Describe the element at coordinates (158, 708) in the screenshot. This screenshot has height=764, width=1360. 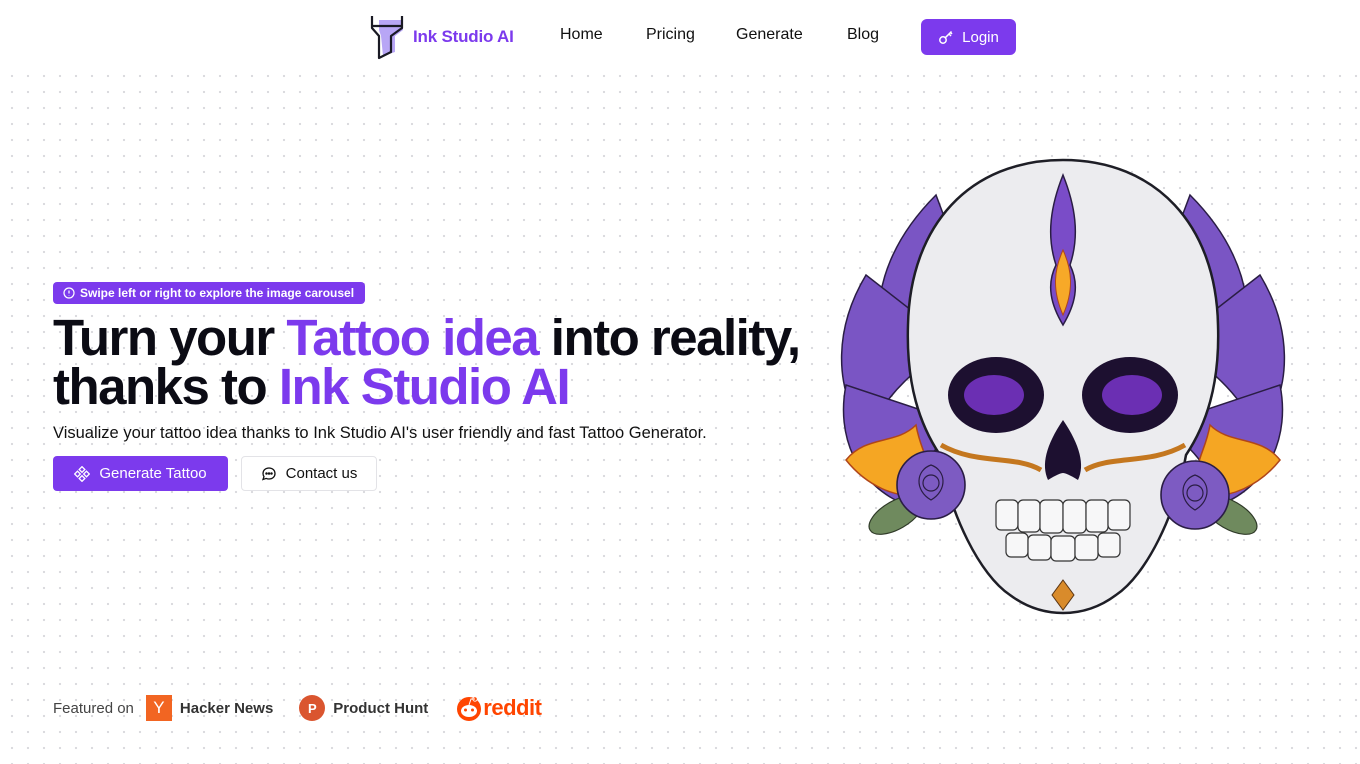
I see `hacker-news-logo-icon: Y` at that location.